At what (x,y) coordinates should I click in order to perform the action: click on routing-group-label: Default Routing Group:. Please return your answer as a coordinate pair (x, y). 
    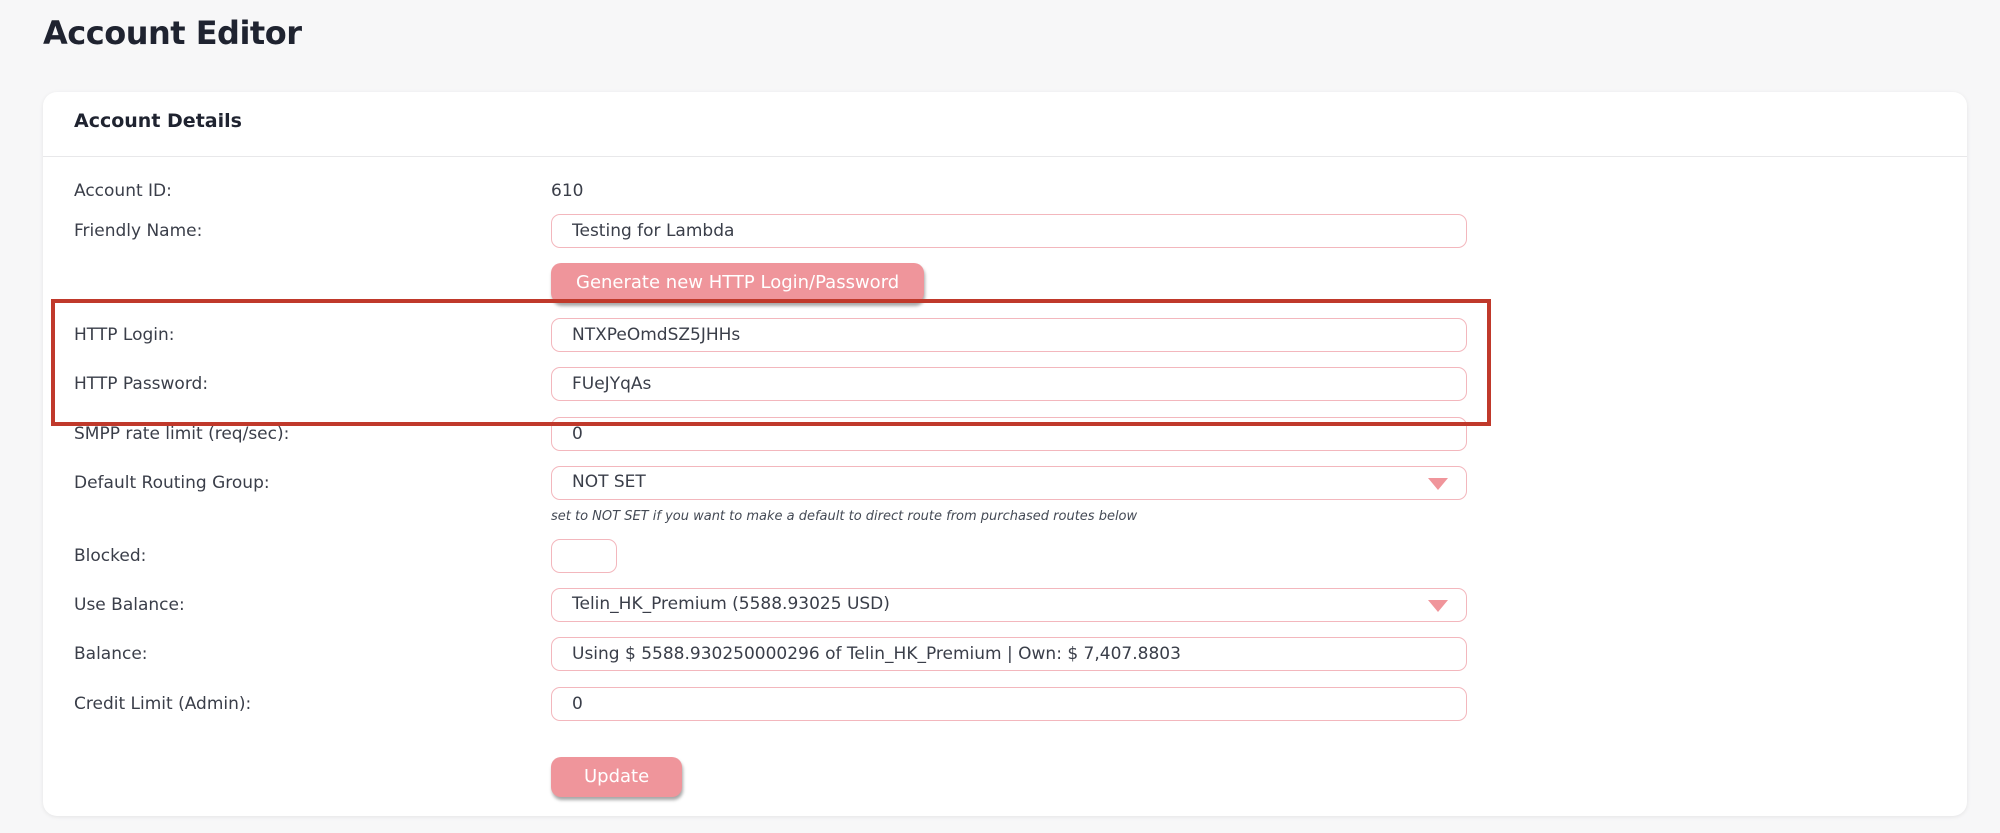
    Looking at the image, I should click on (172, 483).